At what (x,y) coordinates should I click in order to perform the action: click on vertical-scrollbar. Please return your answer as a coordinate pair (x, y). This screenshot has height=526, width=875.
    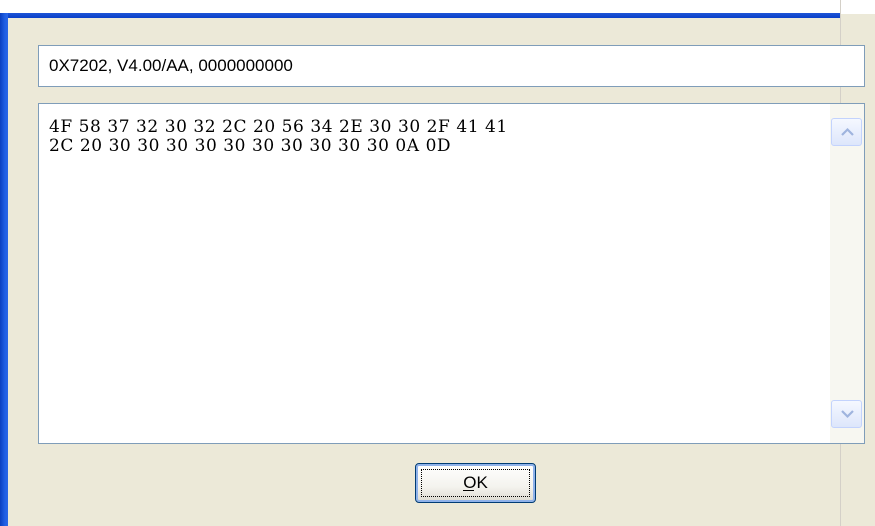
    Looking at the image, I should click on (847, 273).